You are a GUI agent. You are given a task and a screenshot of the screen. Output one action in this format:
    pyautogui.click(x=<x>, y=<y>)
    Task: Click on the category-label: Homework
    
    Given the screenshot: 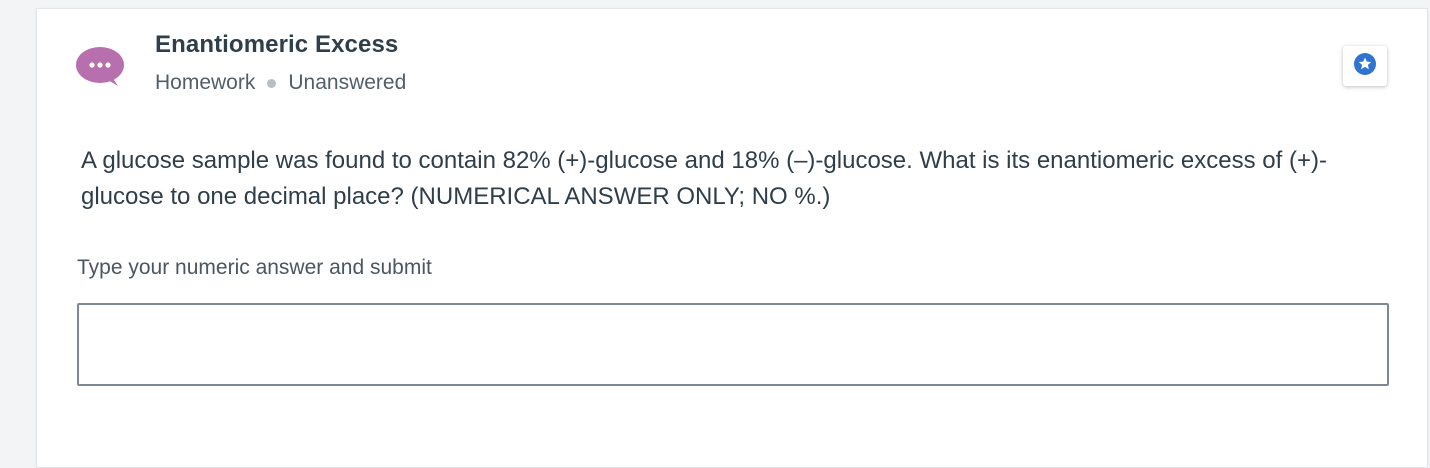 What is the action you would take?
    pyautogui.click(x=205, y=82)
    